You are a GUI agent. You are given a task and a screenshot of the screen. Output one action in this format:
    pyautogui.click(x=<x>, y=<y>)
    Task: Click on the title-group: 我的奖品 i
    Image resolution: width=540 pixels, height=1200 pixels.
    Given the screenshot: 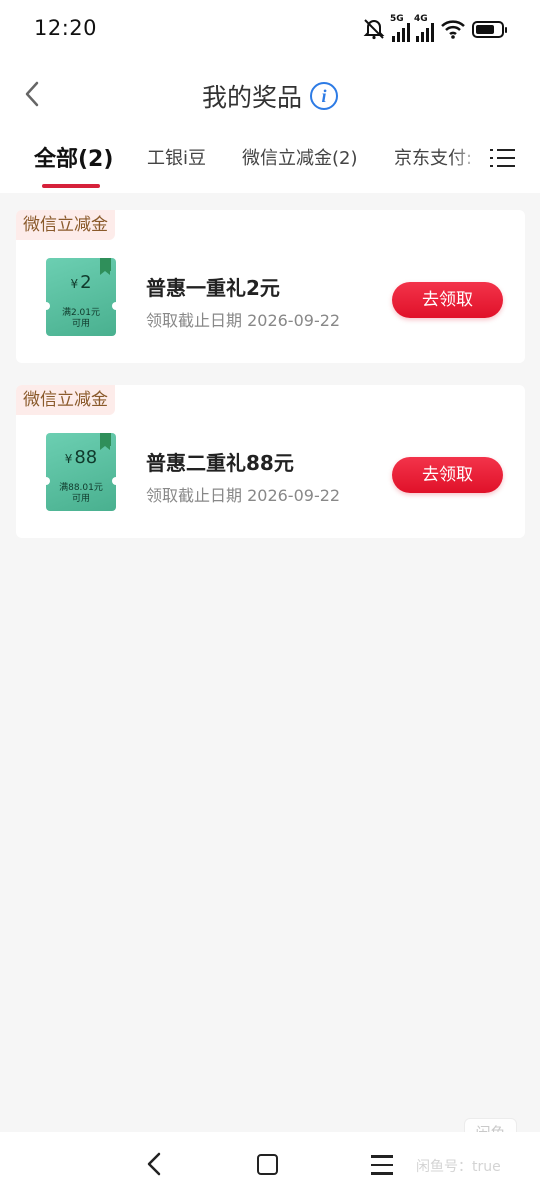 What is the action you would take?
    pyautogui.click(x=270, y=96)
    